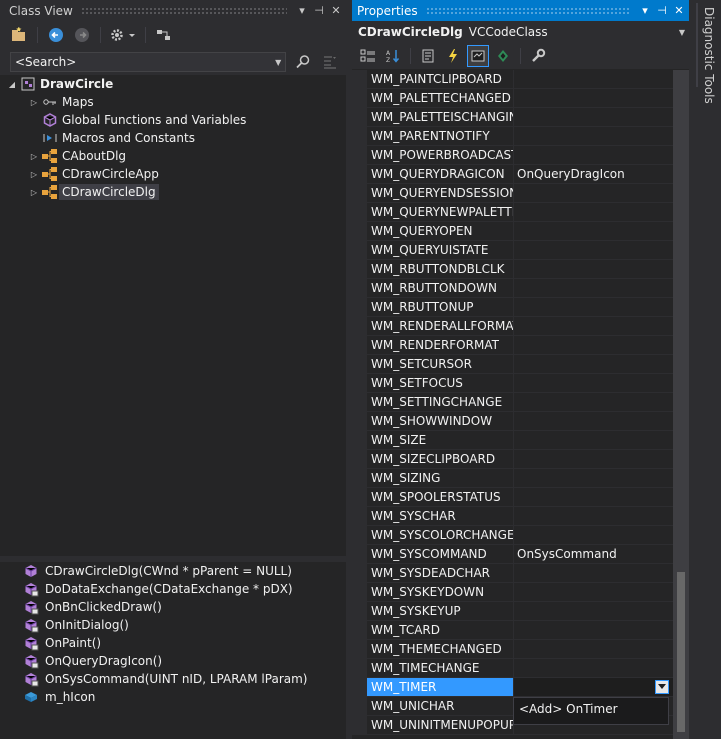  I want to click on settings-gear-icon, so click(123, 35).